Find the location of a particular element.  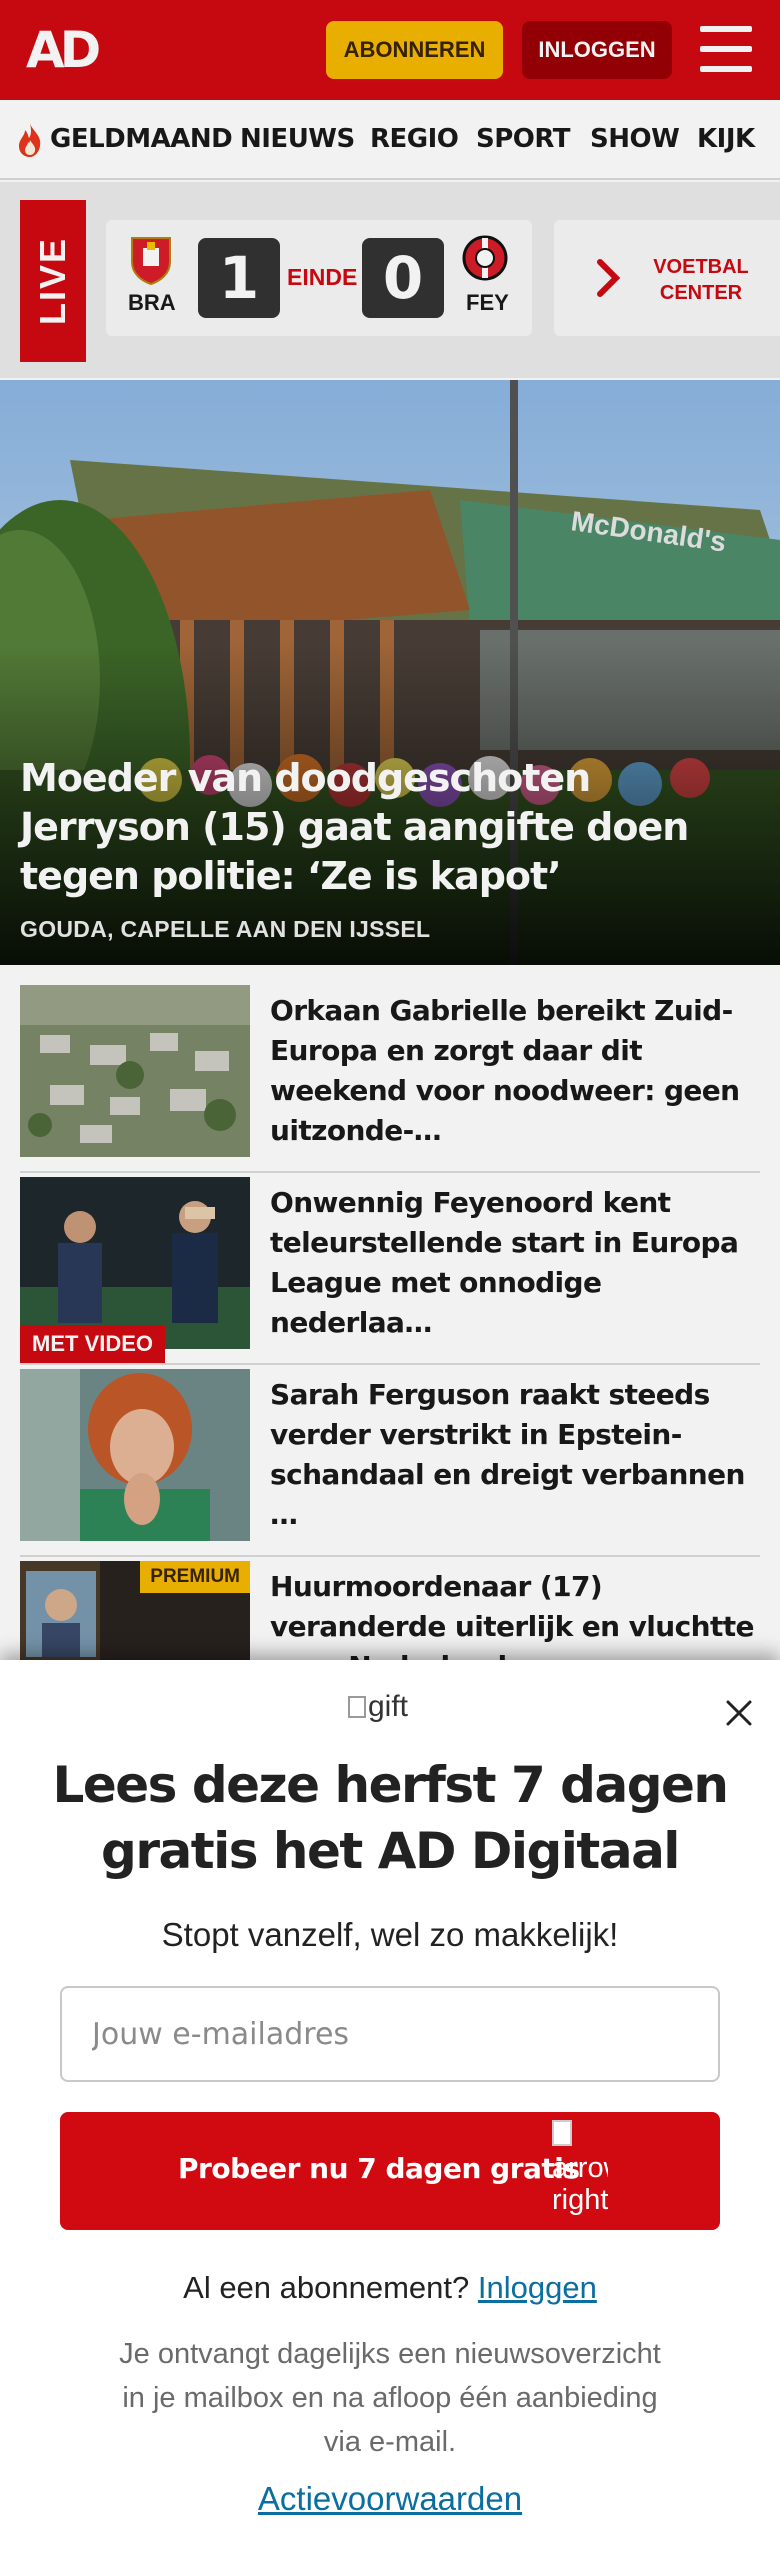

try-free-button: Probeer nu 7 dagen gratis arrow-right is located at coordinates (390, 2171).